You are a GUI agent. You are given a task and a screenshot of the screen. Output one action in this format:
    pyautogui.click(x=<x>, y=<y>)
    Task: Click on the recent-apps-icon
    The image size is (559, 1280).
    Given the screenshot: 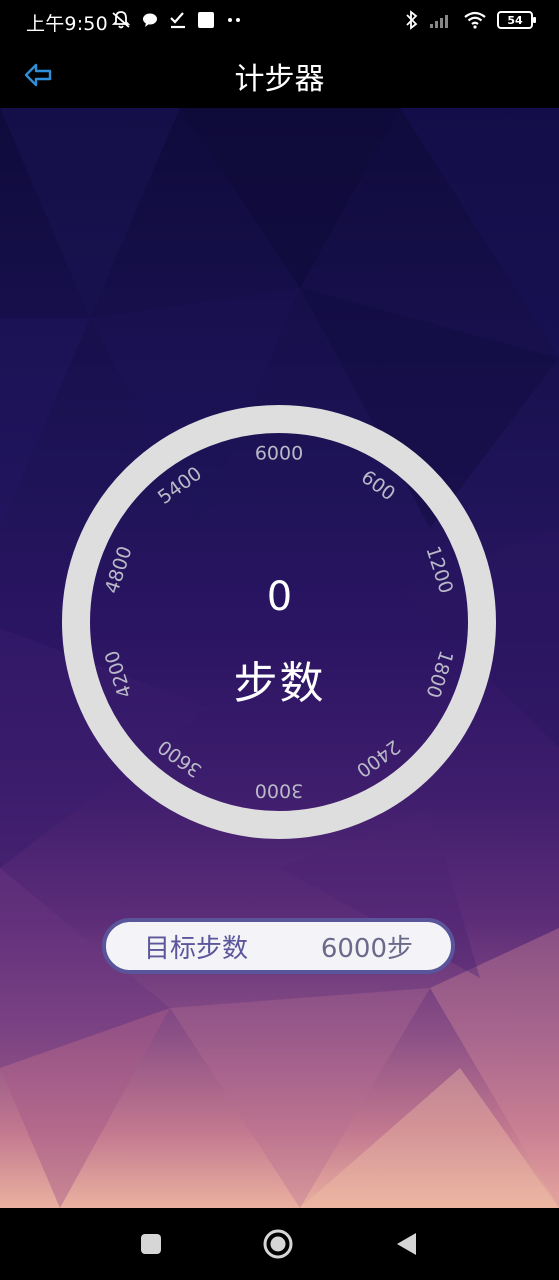 What is the action you would take?
    pyautogui.click(x=151, y=1244)
    